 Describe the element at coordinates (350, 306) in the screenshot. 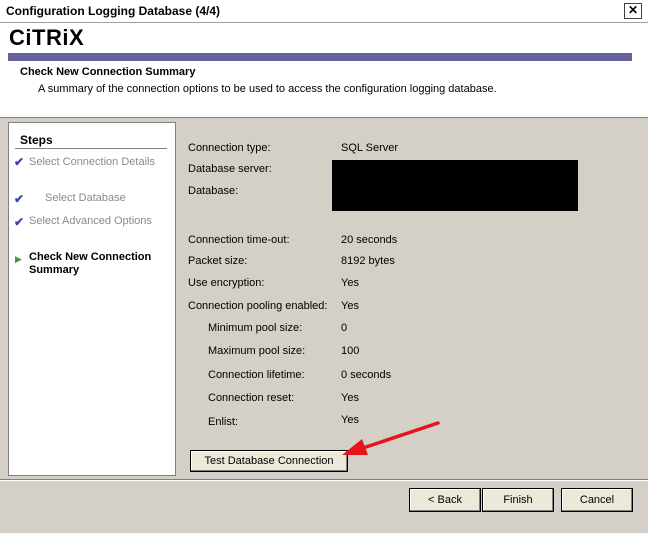

I see `pooling-value: Yes` at that location.